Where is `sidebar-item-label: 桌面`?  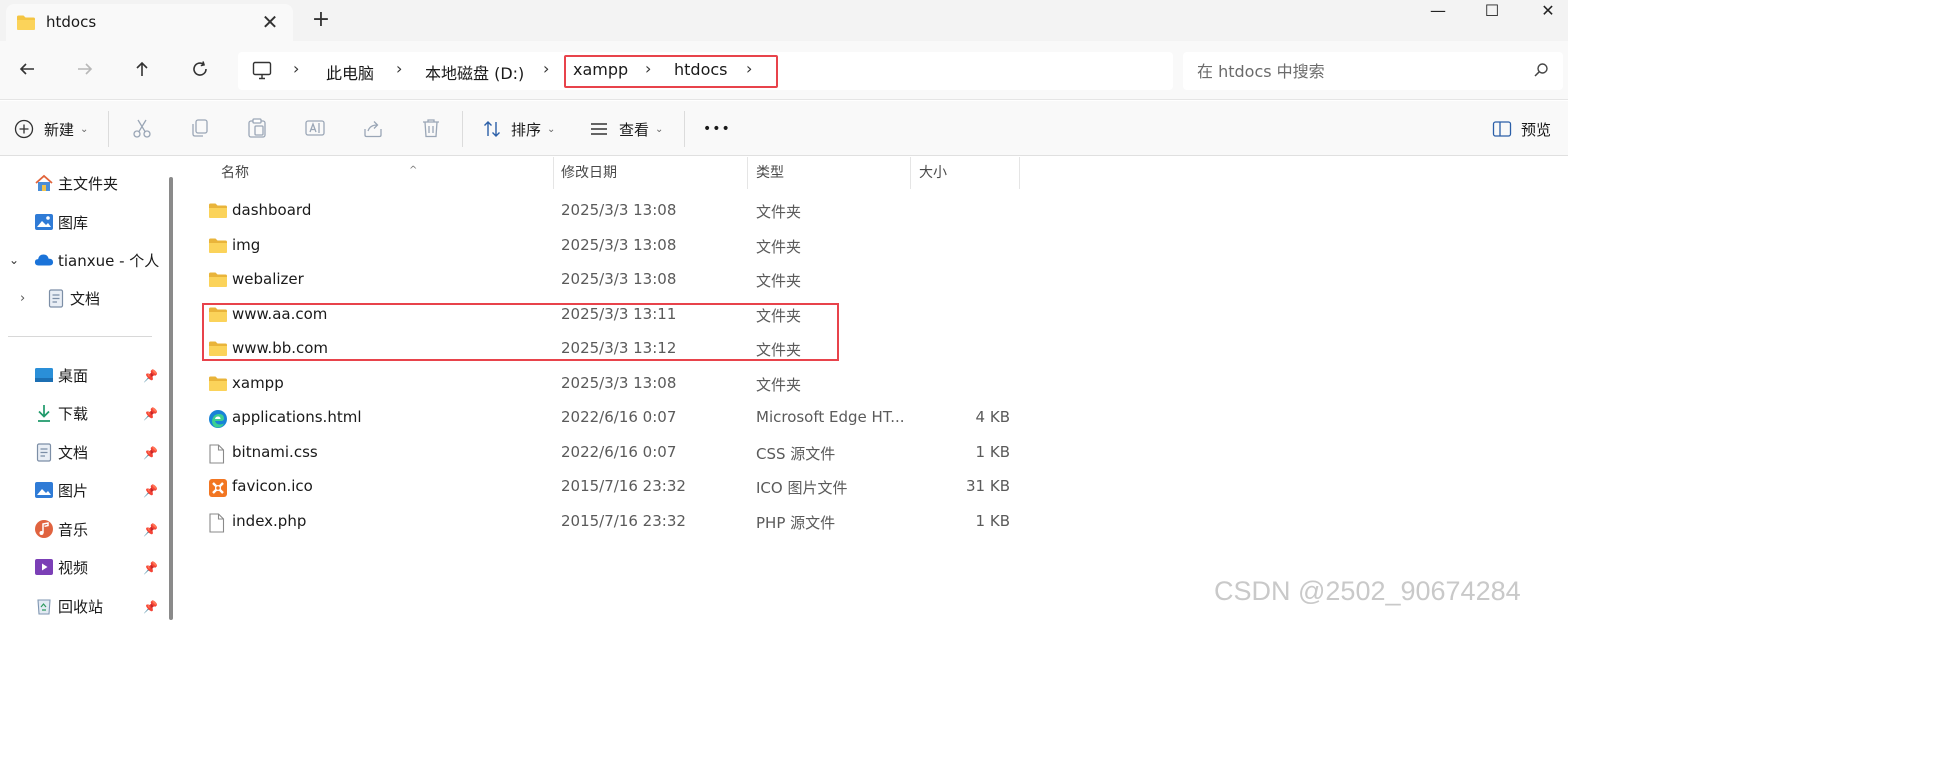 sidebar-item-label: 桌面 is located at coordinates (73, 375).